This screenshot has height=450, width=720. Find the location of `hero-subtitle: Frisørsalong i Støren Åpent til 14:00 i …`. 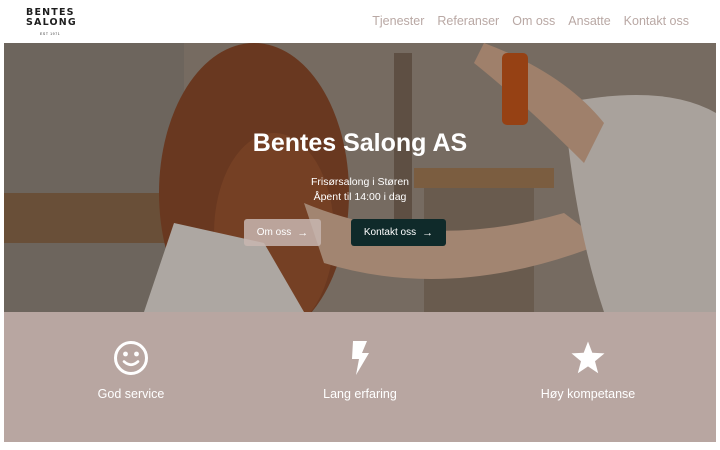

hero-subtitle: Frisørsalong i Støren Åpent til 14:00 i … is located at coordinates (360, 190).